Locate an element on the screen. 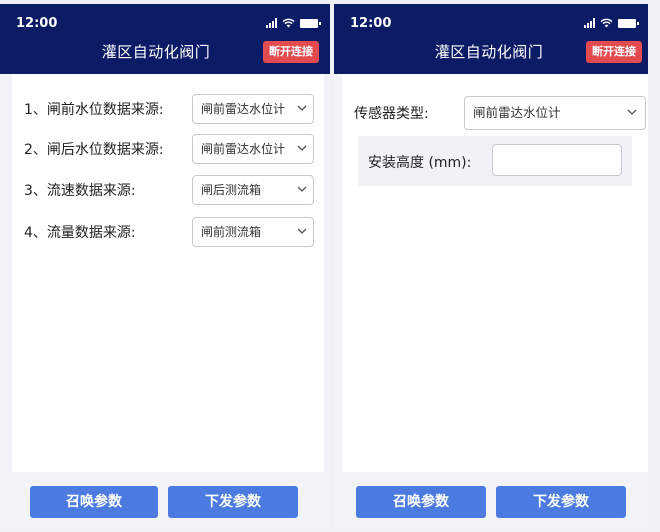 The height and width of the screenshot is (532, 660). sensor-type-row: 传感器类型: 闸前雷达水位计 is located at coordinates (500, 113).